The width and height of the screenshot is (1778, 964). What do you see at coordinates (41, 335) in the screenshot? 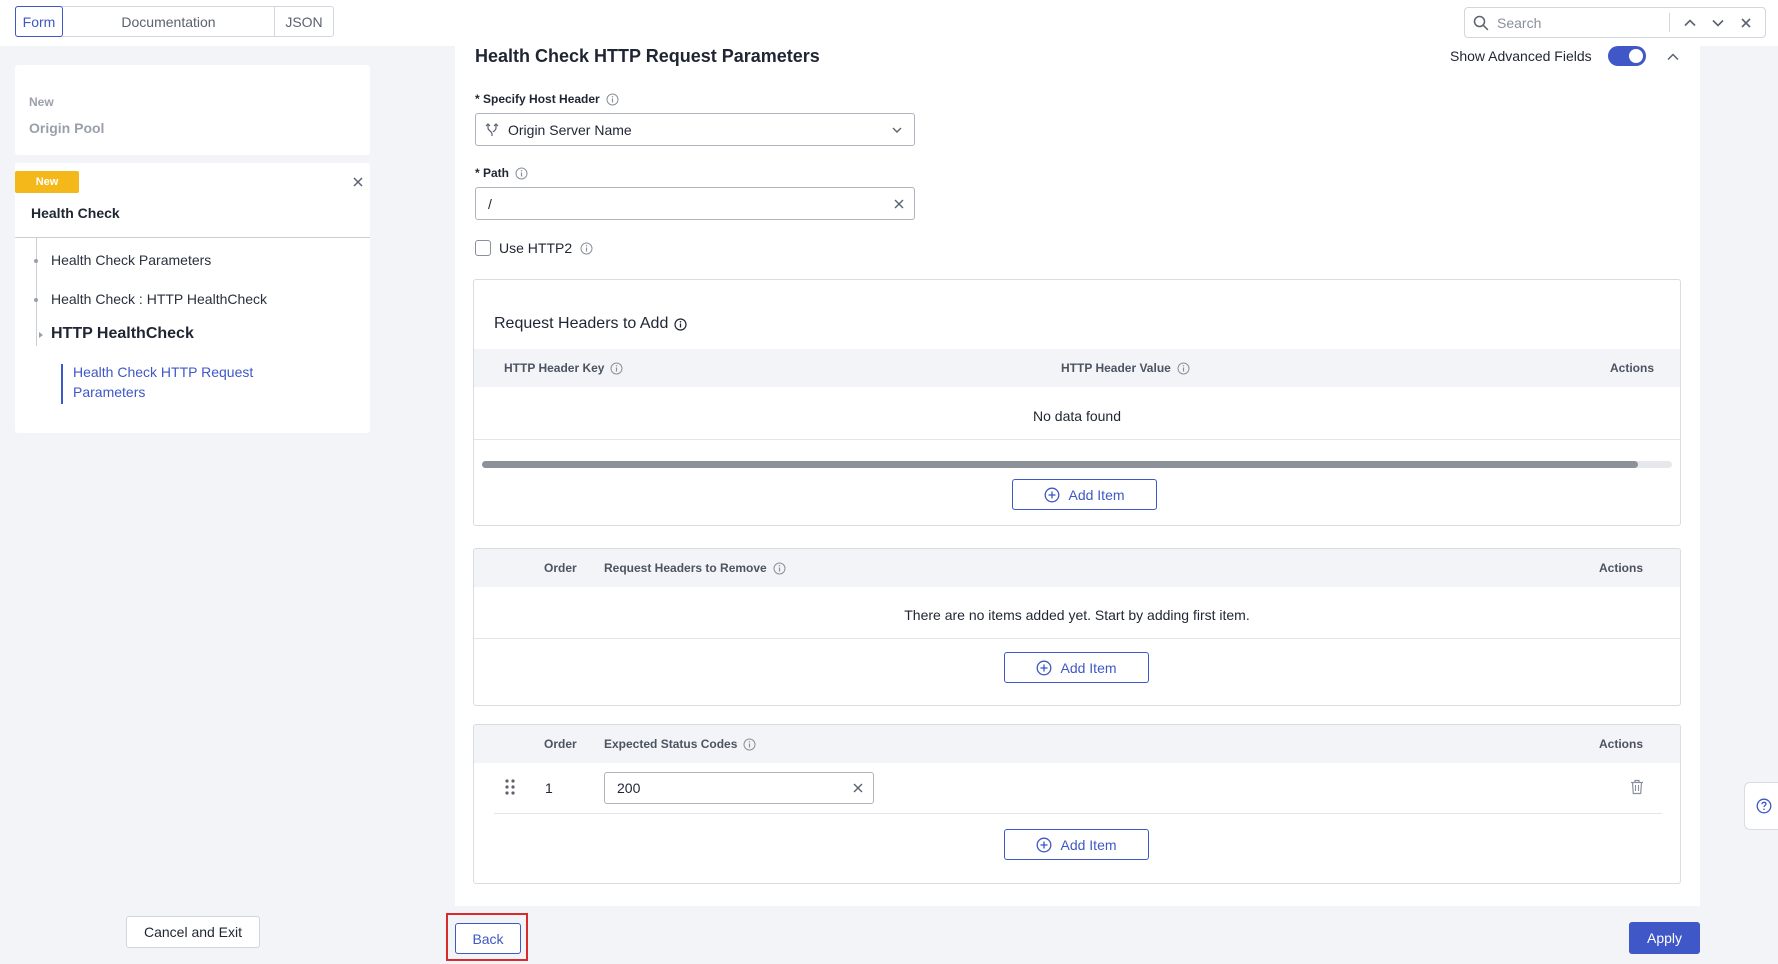
I see `caret-right-icon` at bounding box center [41, 335].